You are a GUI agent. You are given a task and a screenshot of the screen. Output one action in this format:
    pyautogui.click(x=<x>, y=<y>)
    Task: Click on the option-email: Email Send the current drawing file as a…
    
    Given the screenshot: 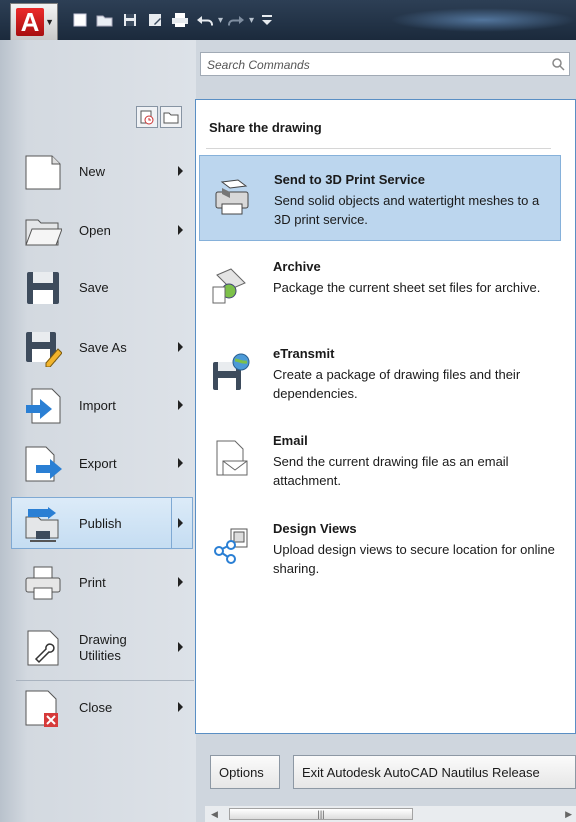 What is the action you would take?
    pyautogui.click(x=380, y=460)
    